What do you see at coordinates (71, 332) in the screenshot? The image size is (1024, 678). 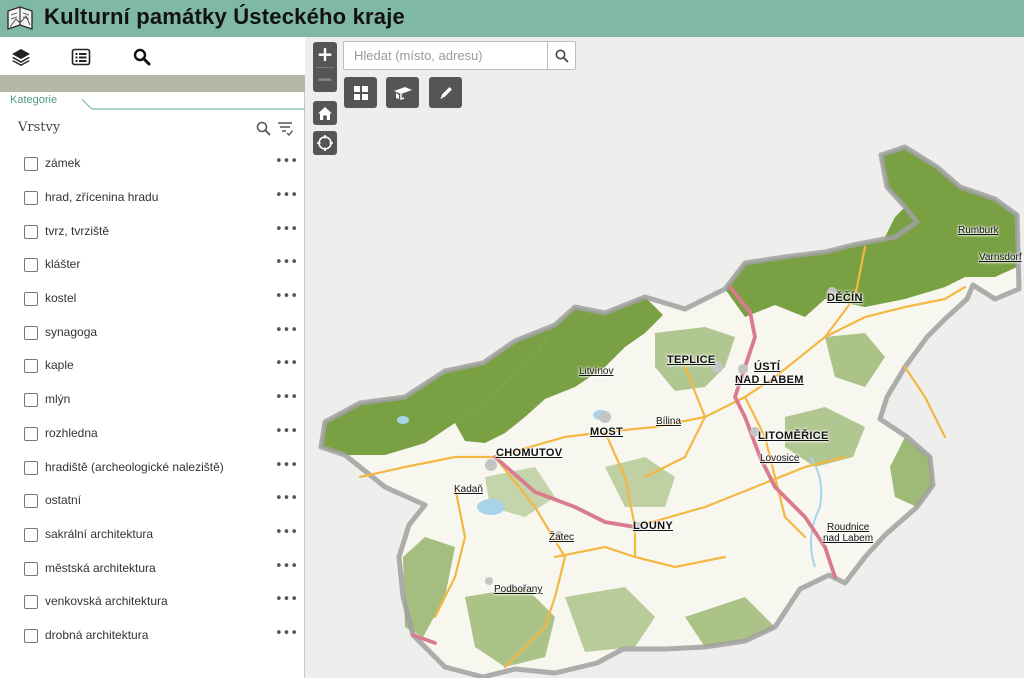 I see `layer-label: synagoga` at bounding box center [71, 332].